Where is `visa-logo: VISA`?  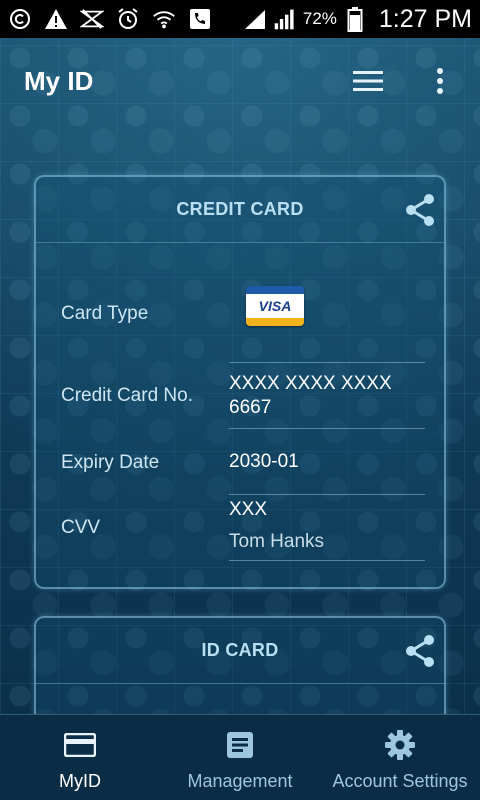
visa-logo: VISA is located at coordinates (275, 306).